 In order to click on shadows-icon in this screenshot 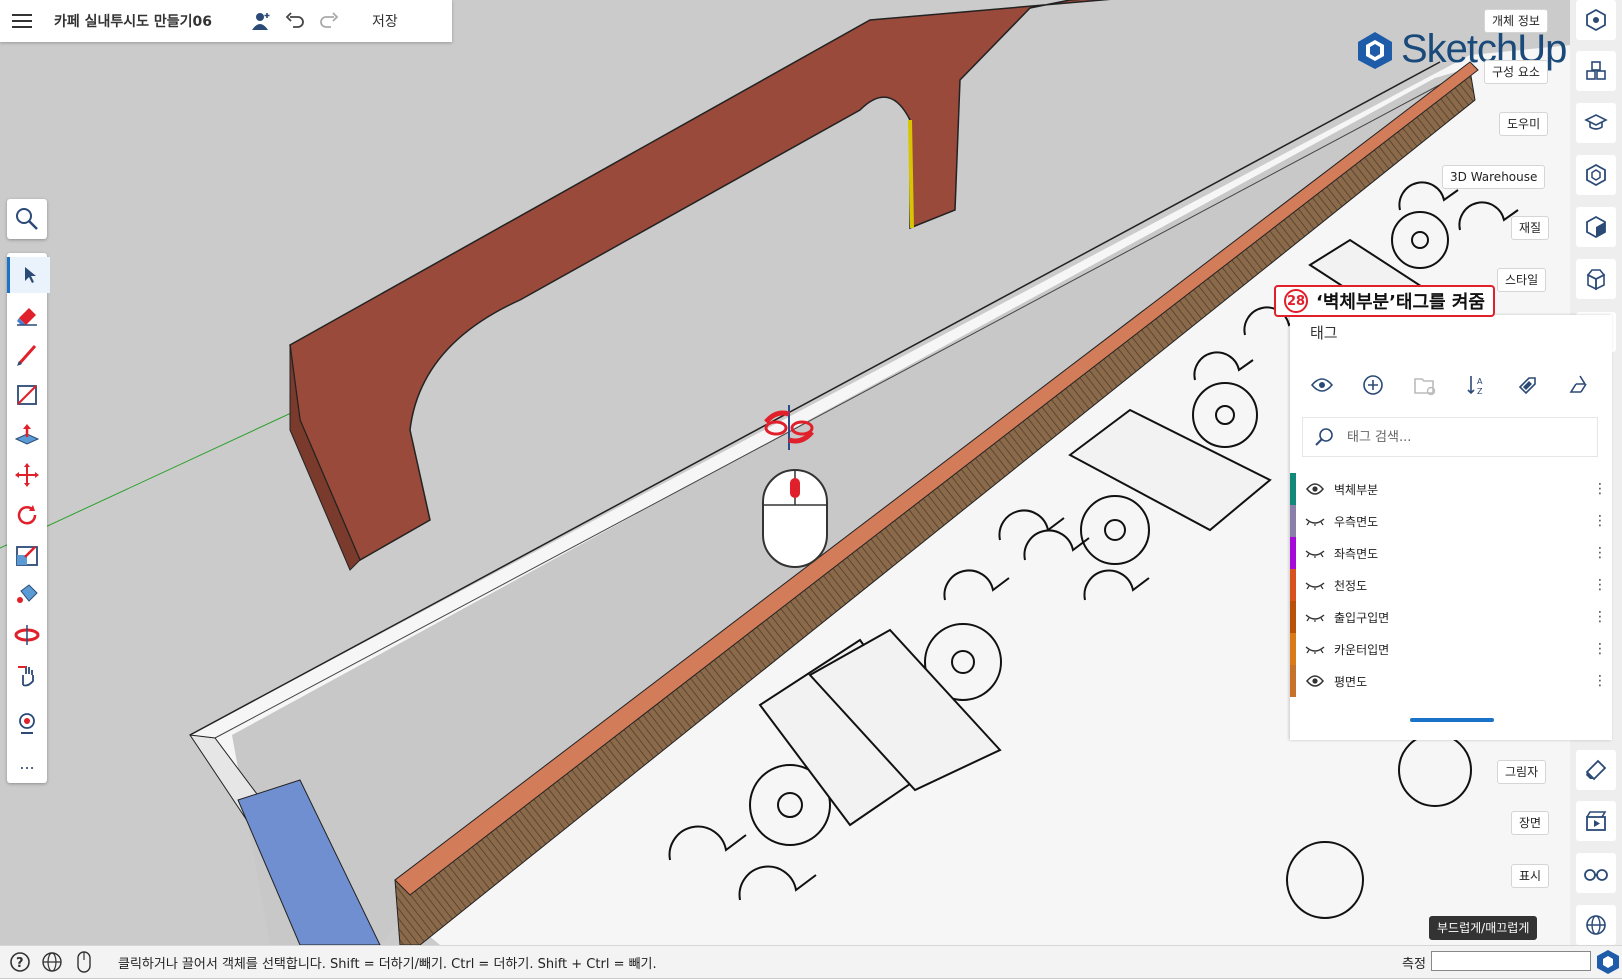, I will do `click(1596, 770)`.